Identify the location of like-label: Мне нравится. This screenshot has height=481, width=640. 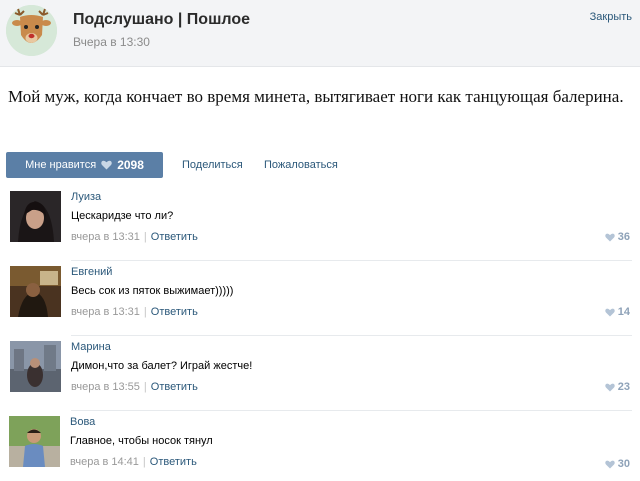
(61, 165).